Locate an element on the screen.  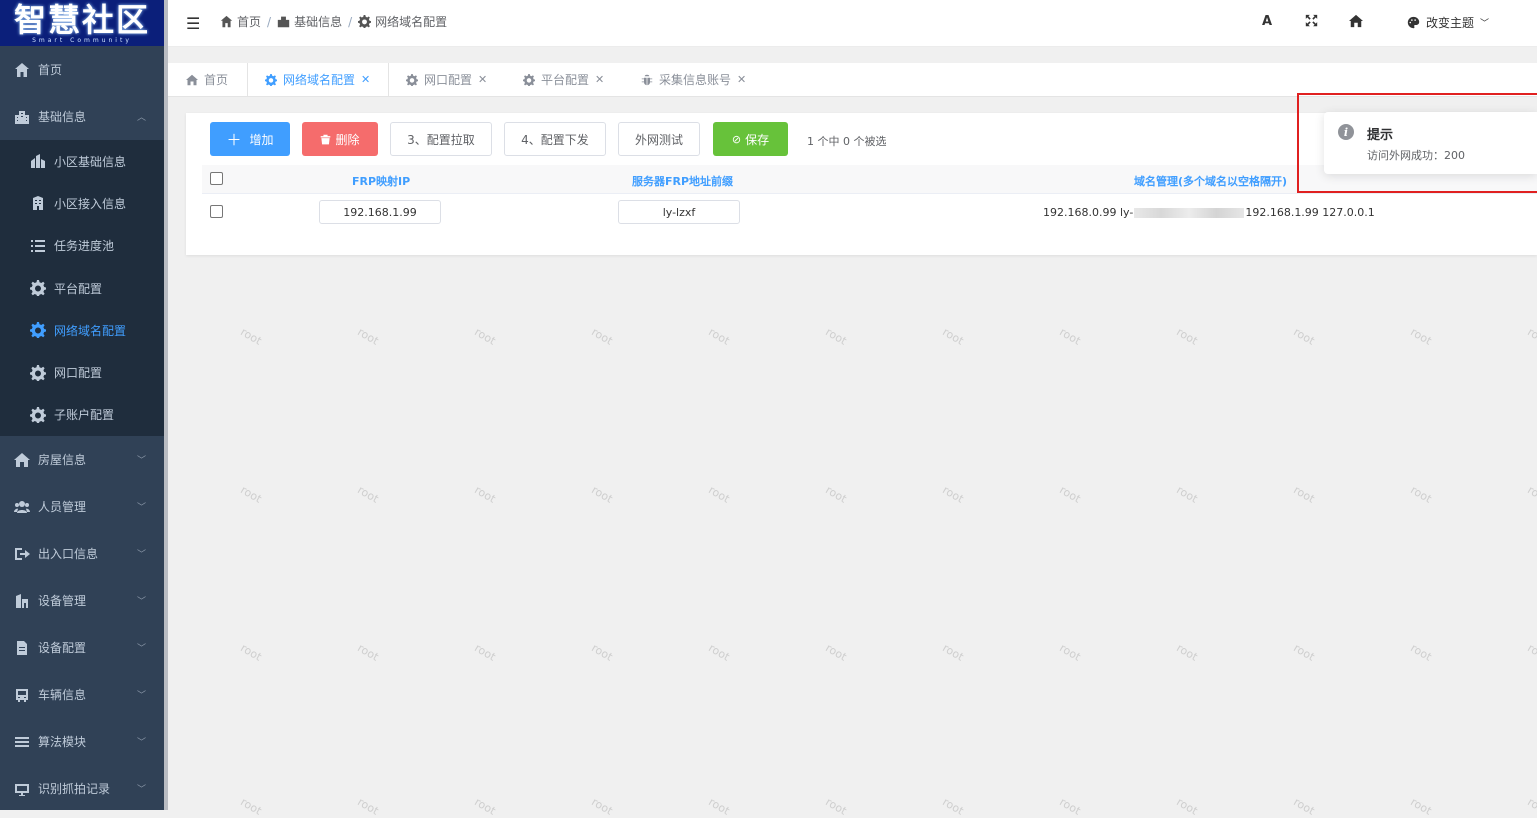
community-icon is located at coordinates (38, 161).